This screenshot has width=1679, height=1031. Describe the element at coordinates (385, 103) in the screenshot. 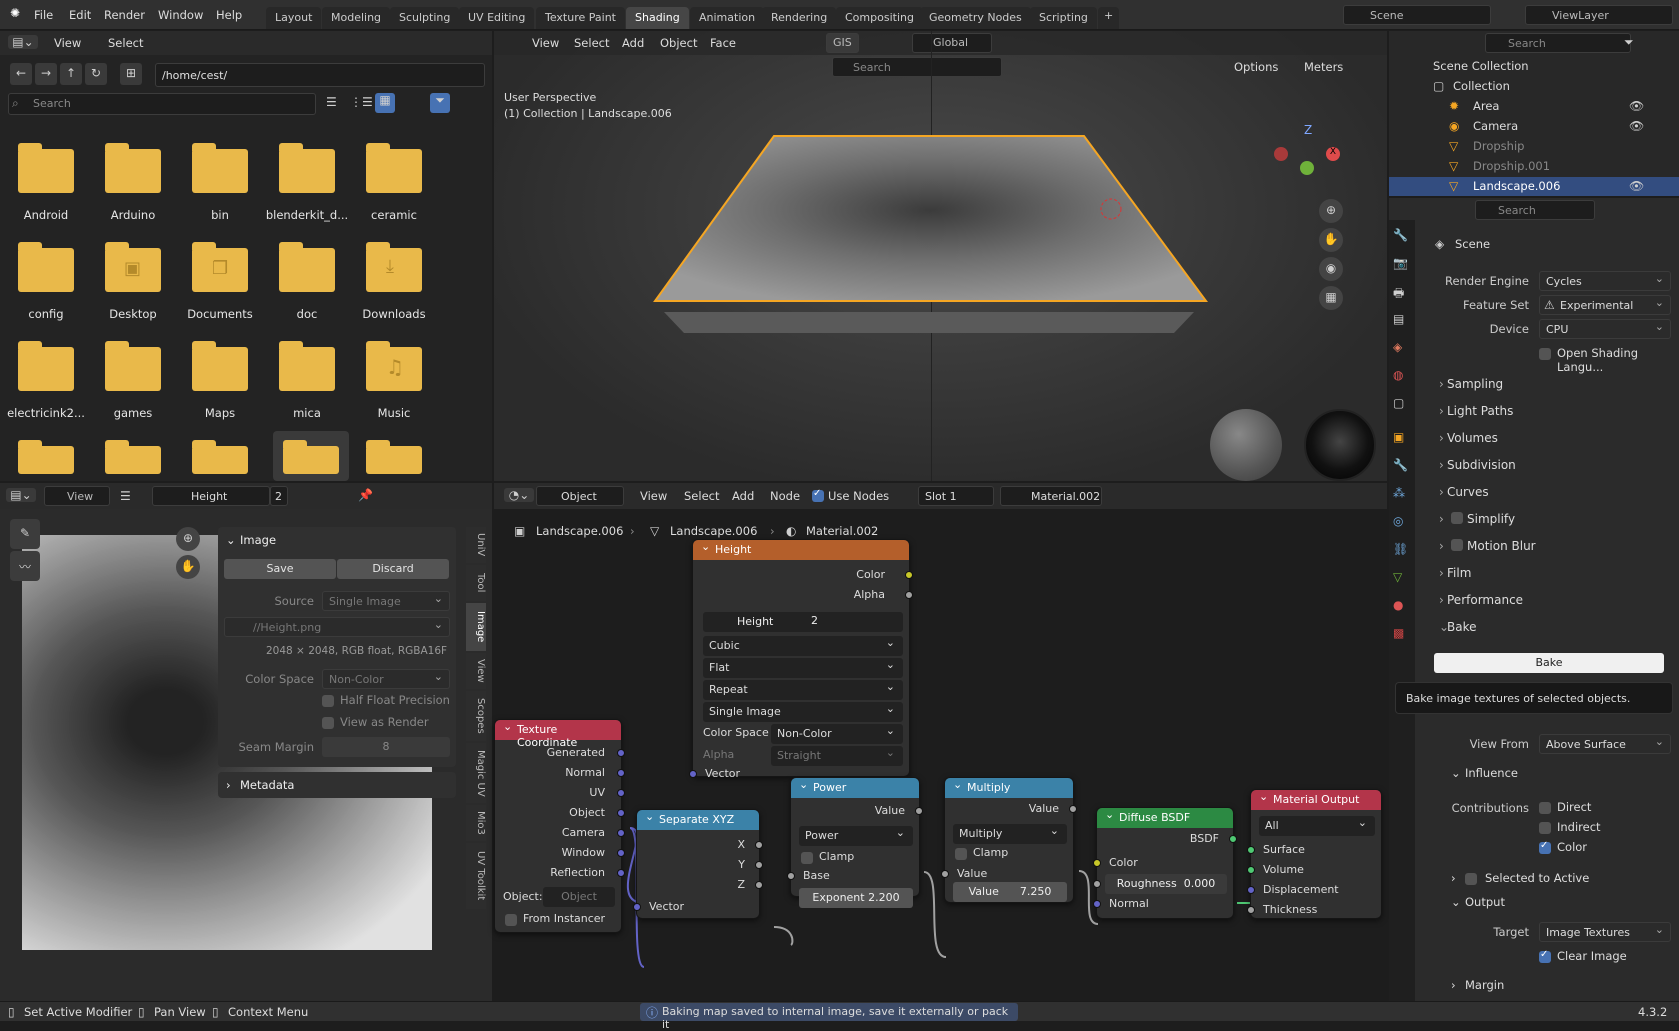

I see `thumbnails-icon: ▦` at that location.